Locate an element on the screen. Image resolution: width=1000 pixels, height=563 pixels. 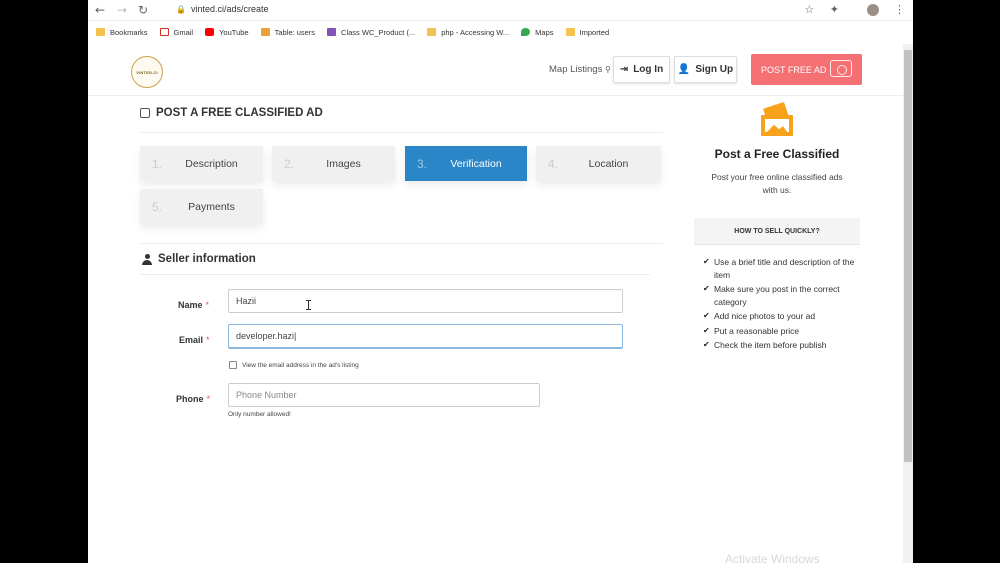
table-icon is located at coordinates (265, 32).